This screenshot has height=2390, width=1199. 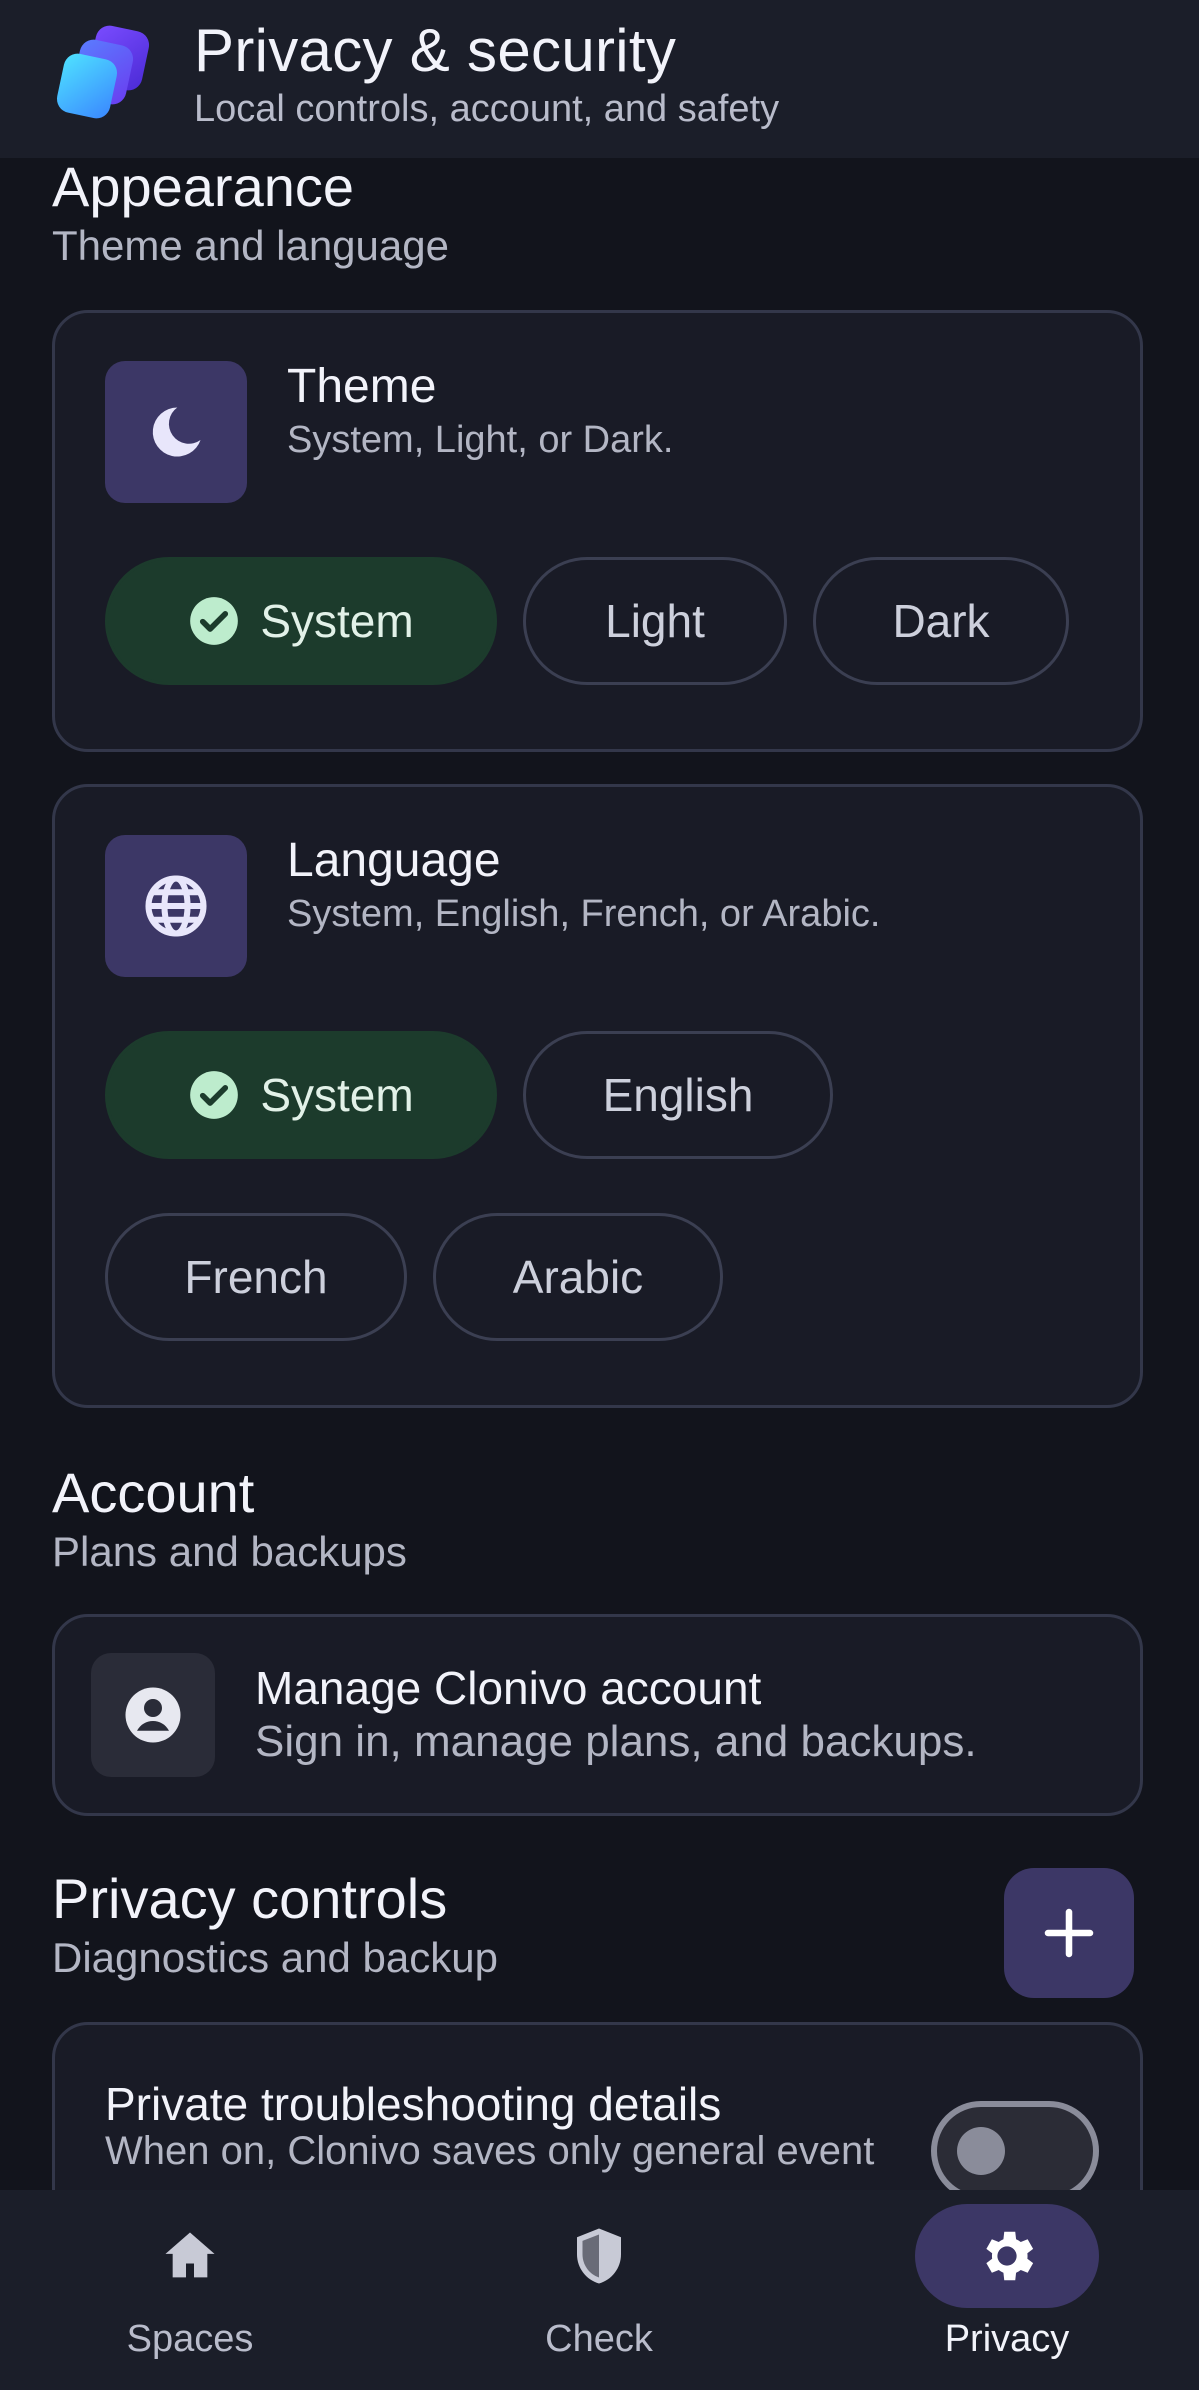 What do you see at coordinates (1007, 2339) in the screenshot?
I see `nav-label: Privacy` at bounding box center [1007, 2339].